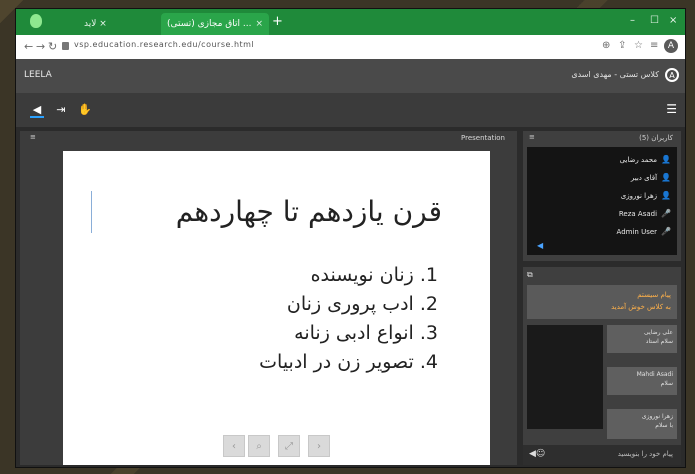 This screenshot has height=474, width=695. I want to click on slide-item: 3. انواع ادبی زنانه, so click(366, 333).